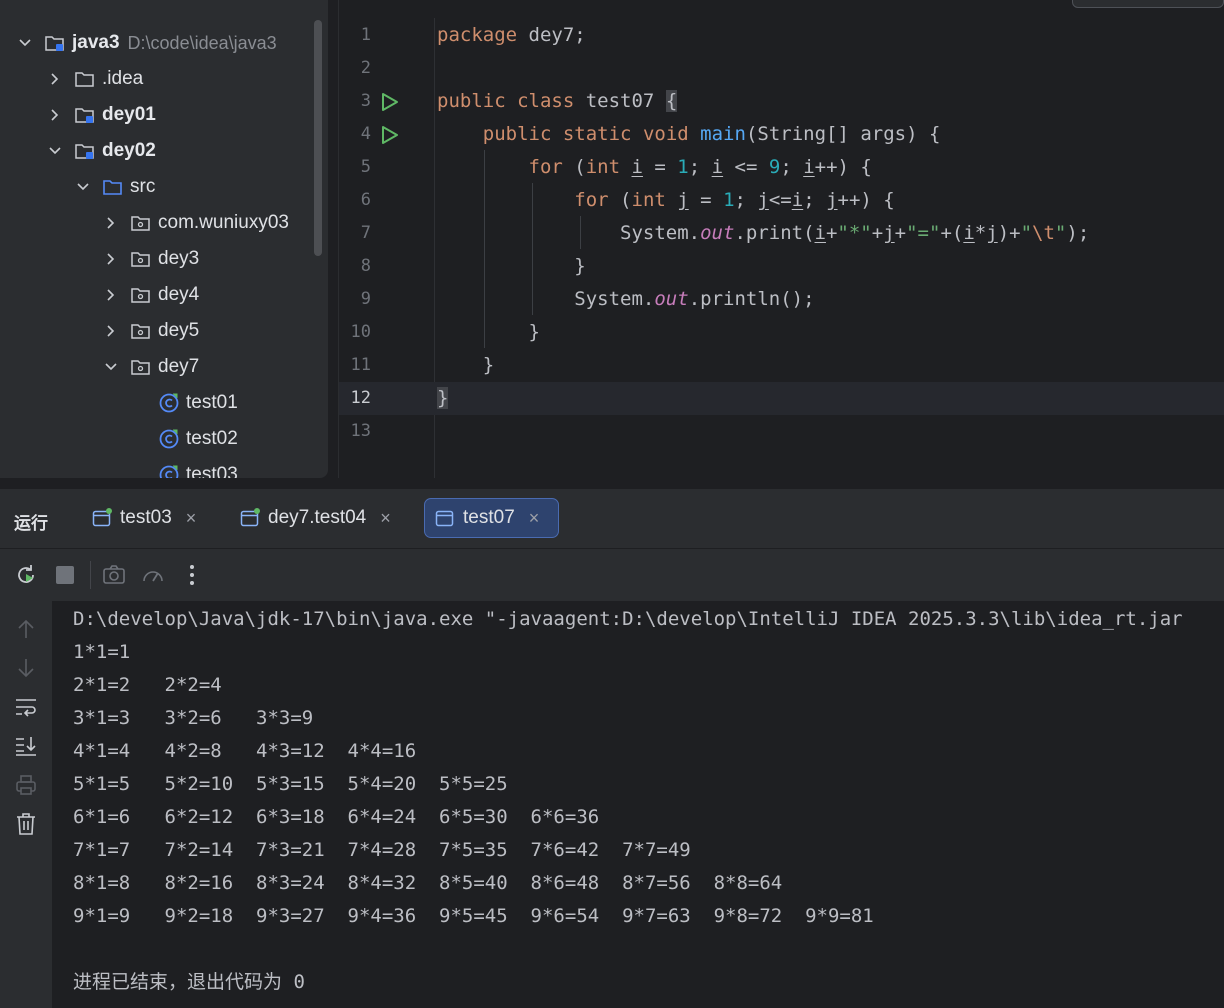  Describe the element at coordinates (141, 295) in the screenshot. I see `package-icon` at that location.